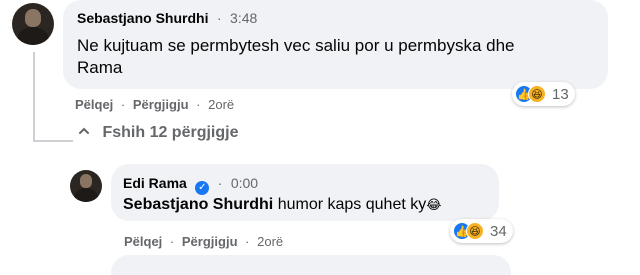 The height and width of the screenshot is (275, 640). I want to click on reply-message: humor kaps quhet ky, so click(352, 204).